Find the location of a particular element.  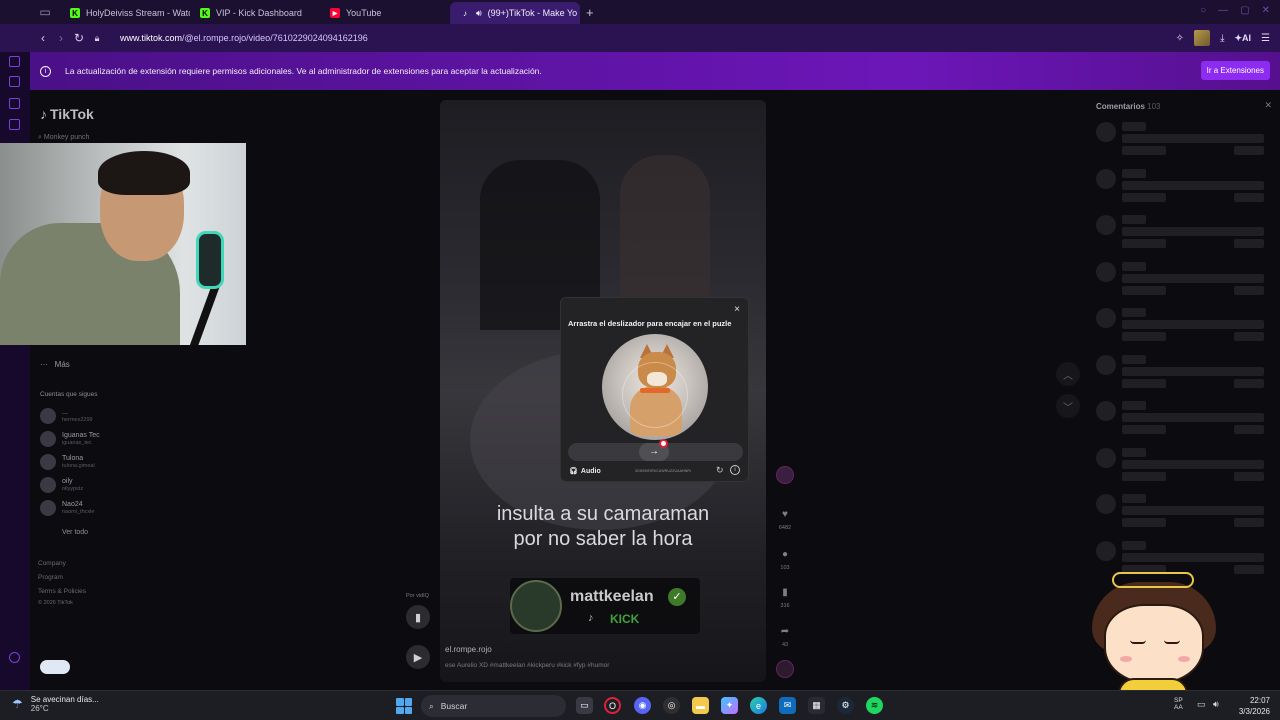

info-icon: i is located at coordinates (735, 470).